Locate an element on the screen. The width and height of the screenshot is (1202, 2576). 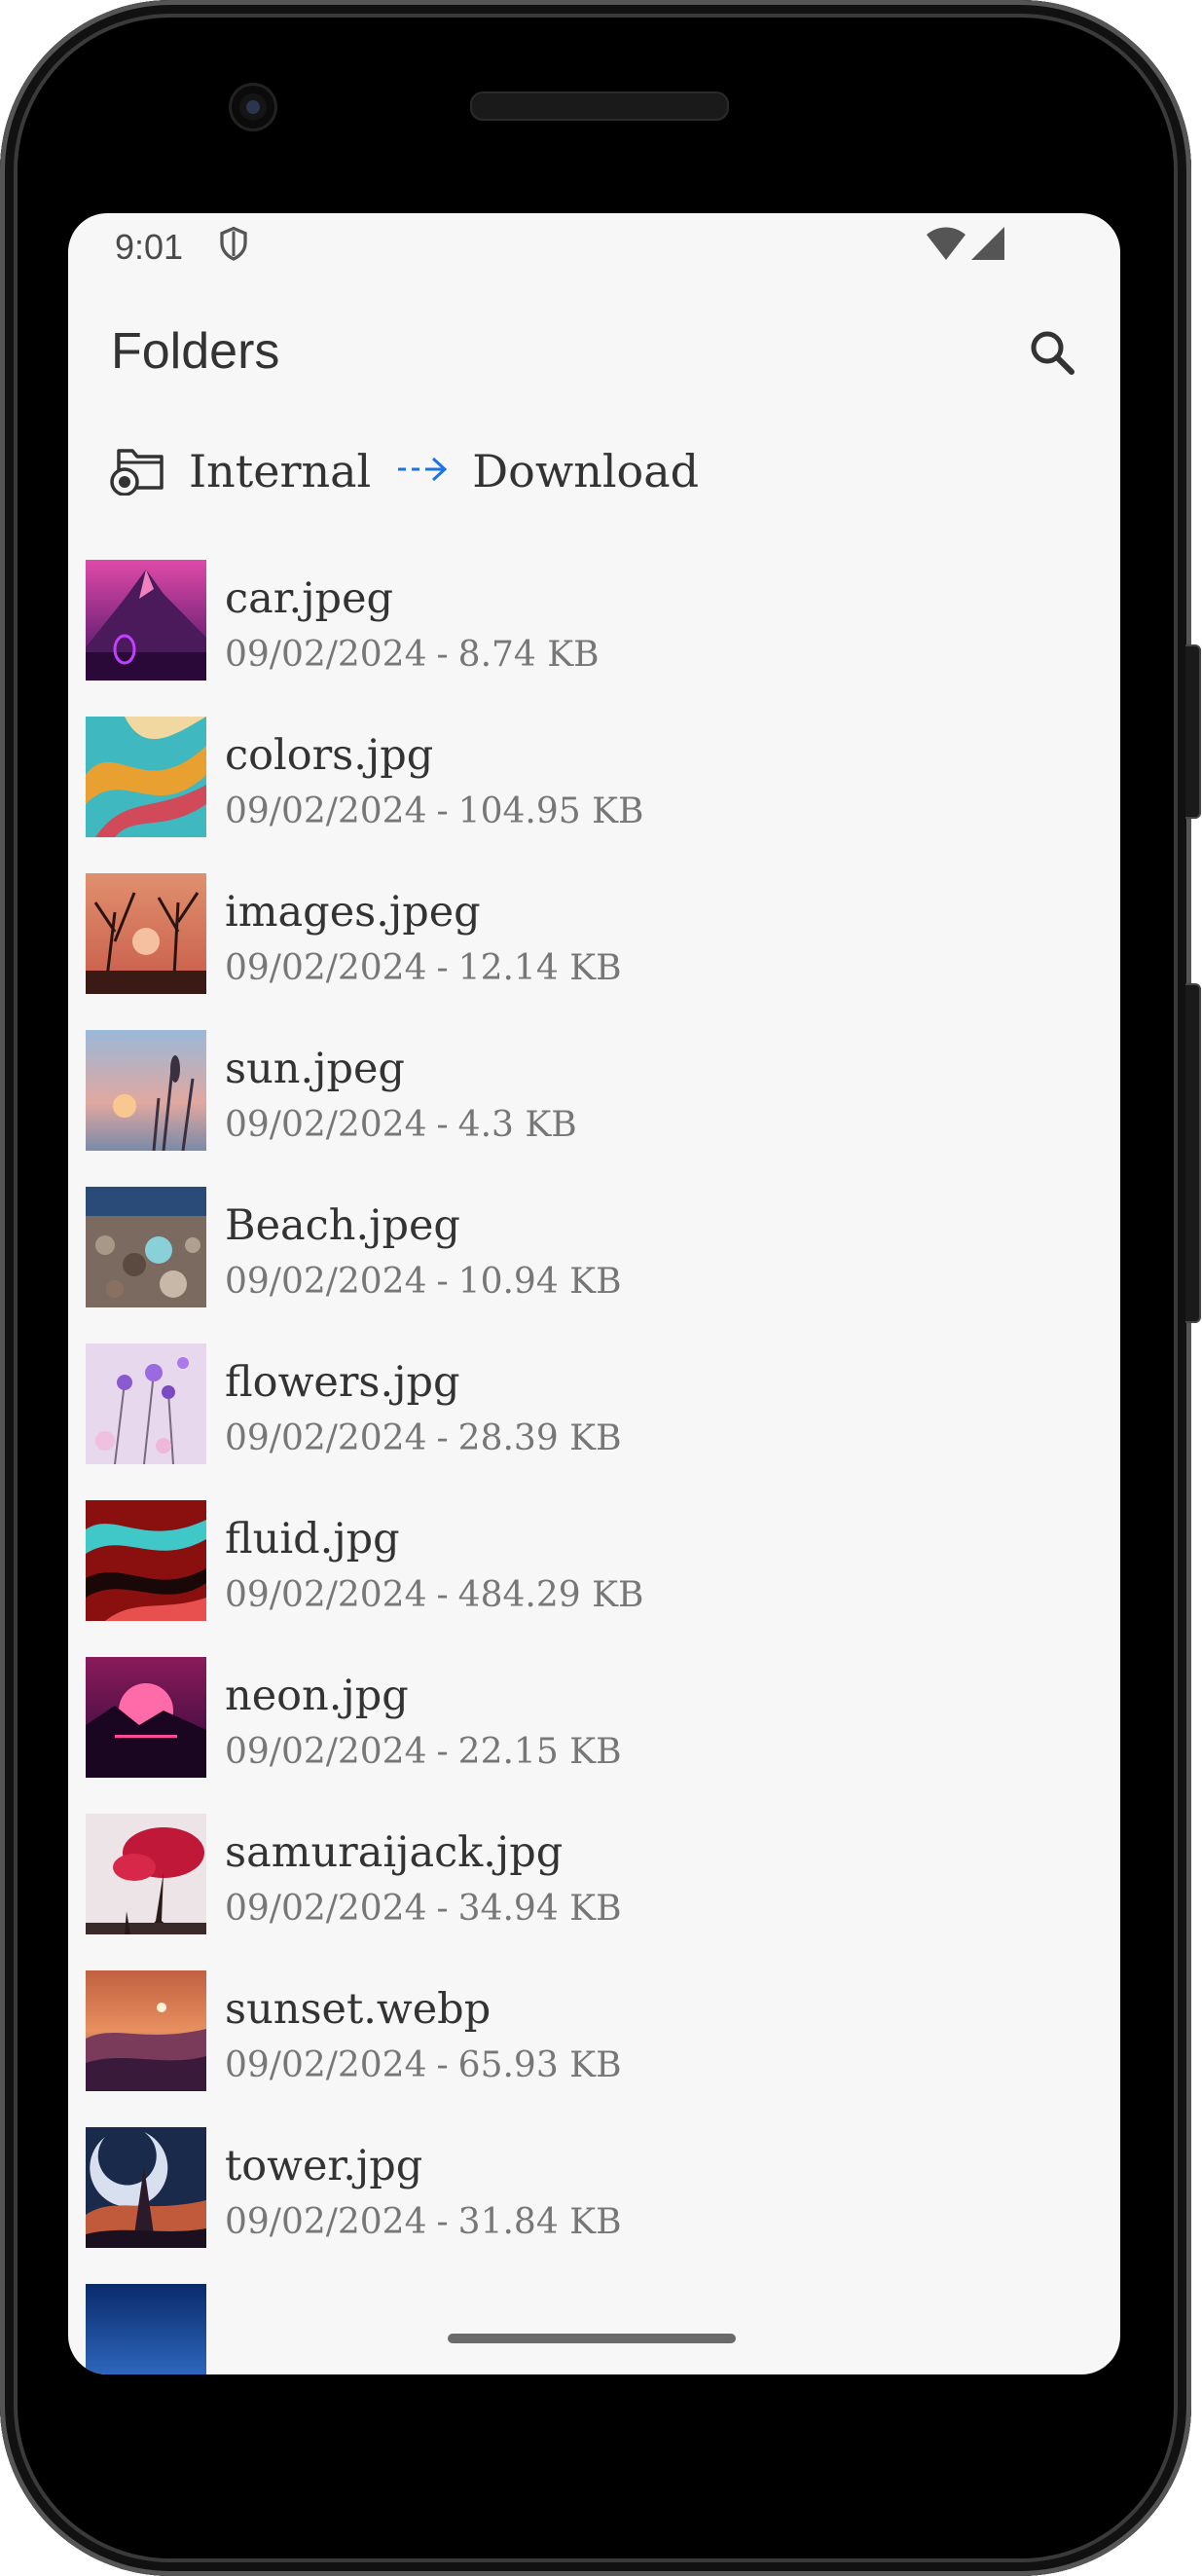
file-item: flowers.jpg 09/02/2024-28.39 KB is located at coordinates (594, 1421).